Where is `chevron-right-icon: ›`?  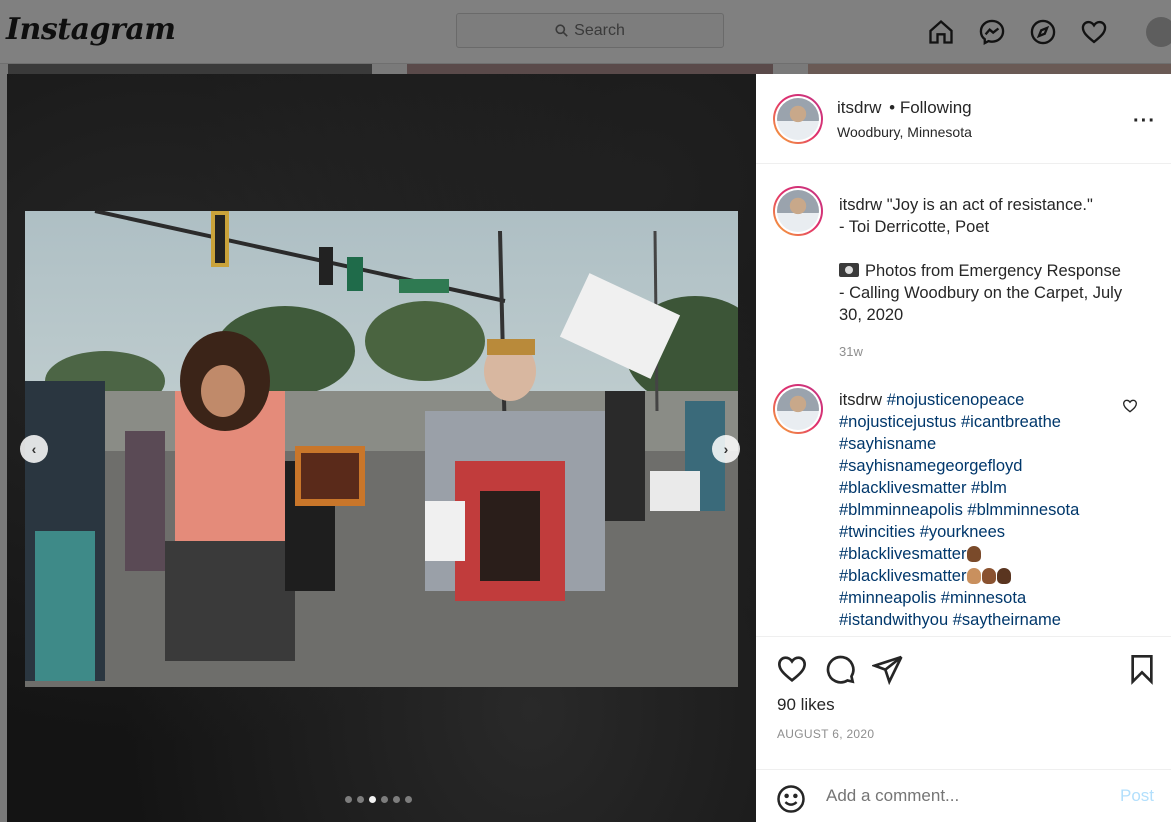
chevron-right-icon: › is located at coordinates (726, 449).